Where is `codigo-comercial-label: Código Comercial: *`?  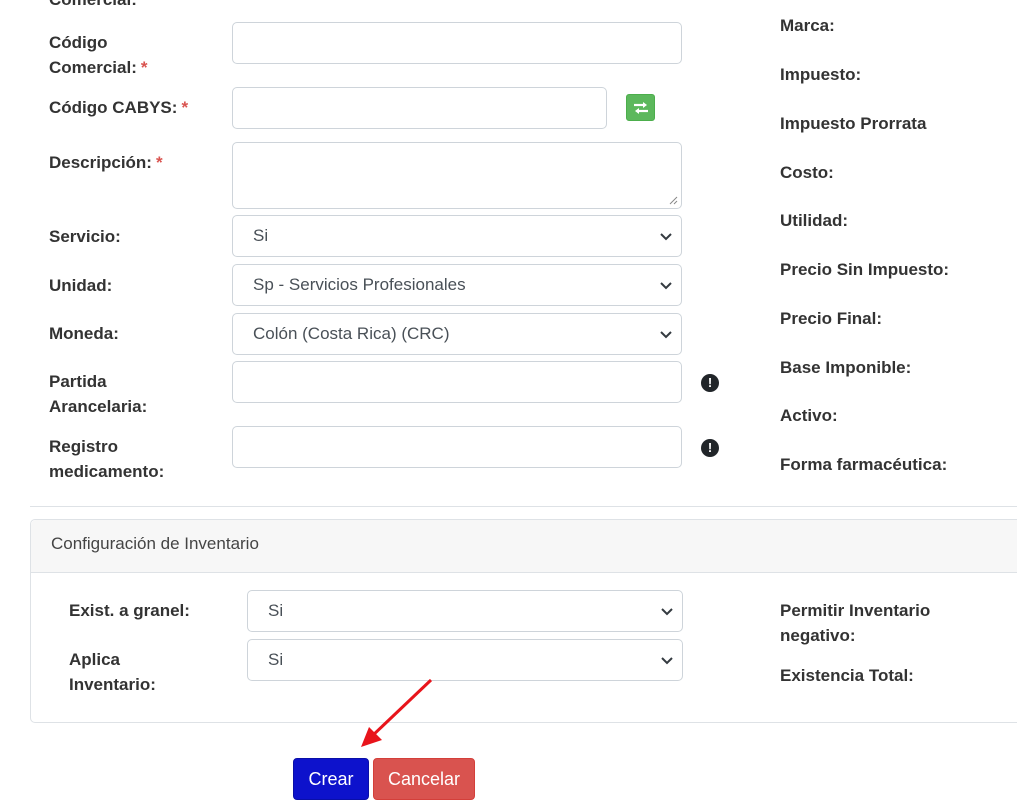 codigo-comercial-label: Código Comercial: * is located at coordinates (98, 55).